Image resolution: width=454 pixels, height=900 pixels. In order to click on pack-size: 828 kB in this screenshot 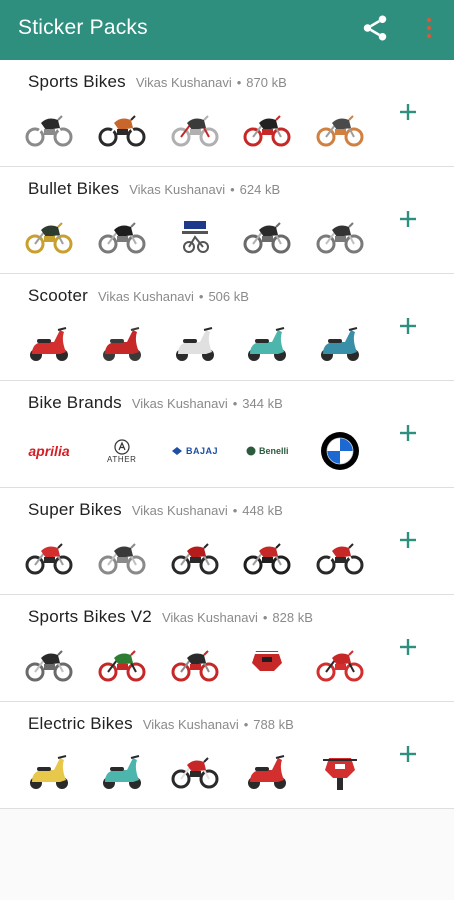, I will do `click(292, 617)`.